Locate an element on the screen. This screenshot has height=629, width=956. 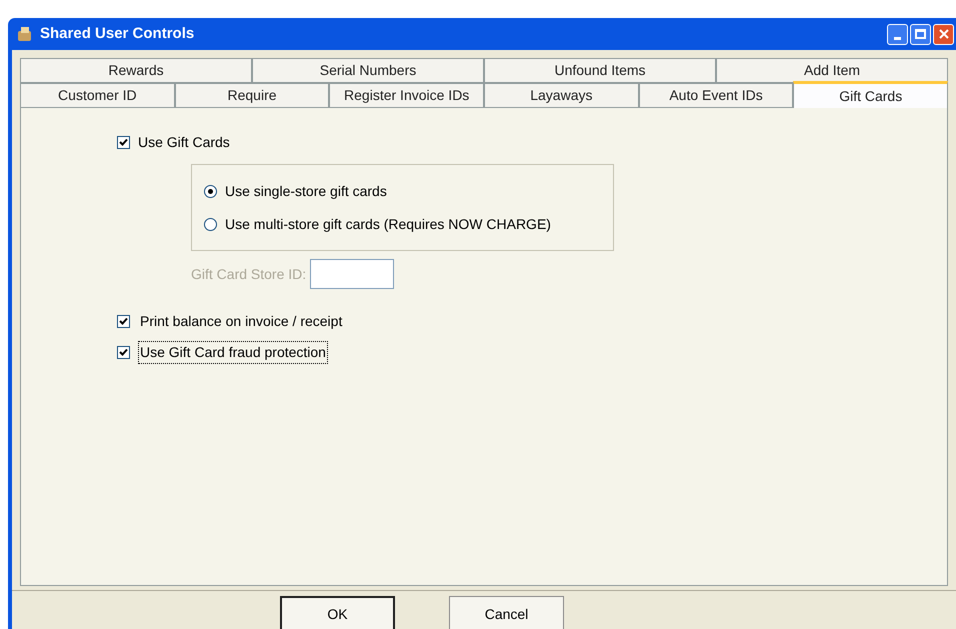
radio-label: Use multi-store gift cards (Requires NOW CHARGE) is located at coordinates (388, 224).